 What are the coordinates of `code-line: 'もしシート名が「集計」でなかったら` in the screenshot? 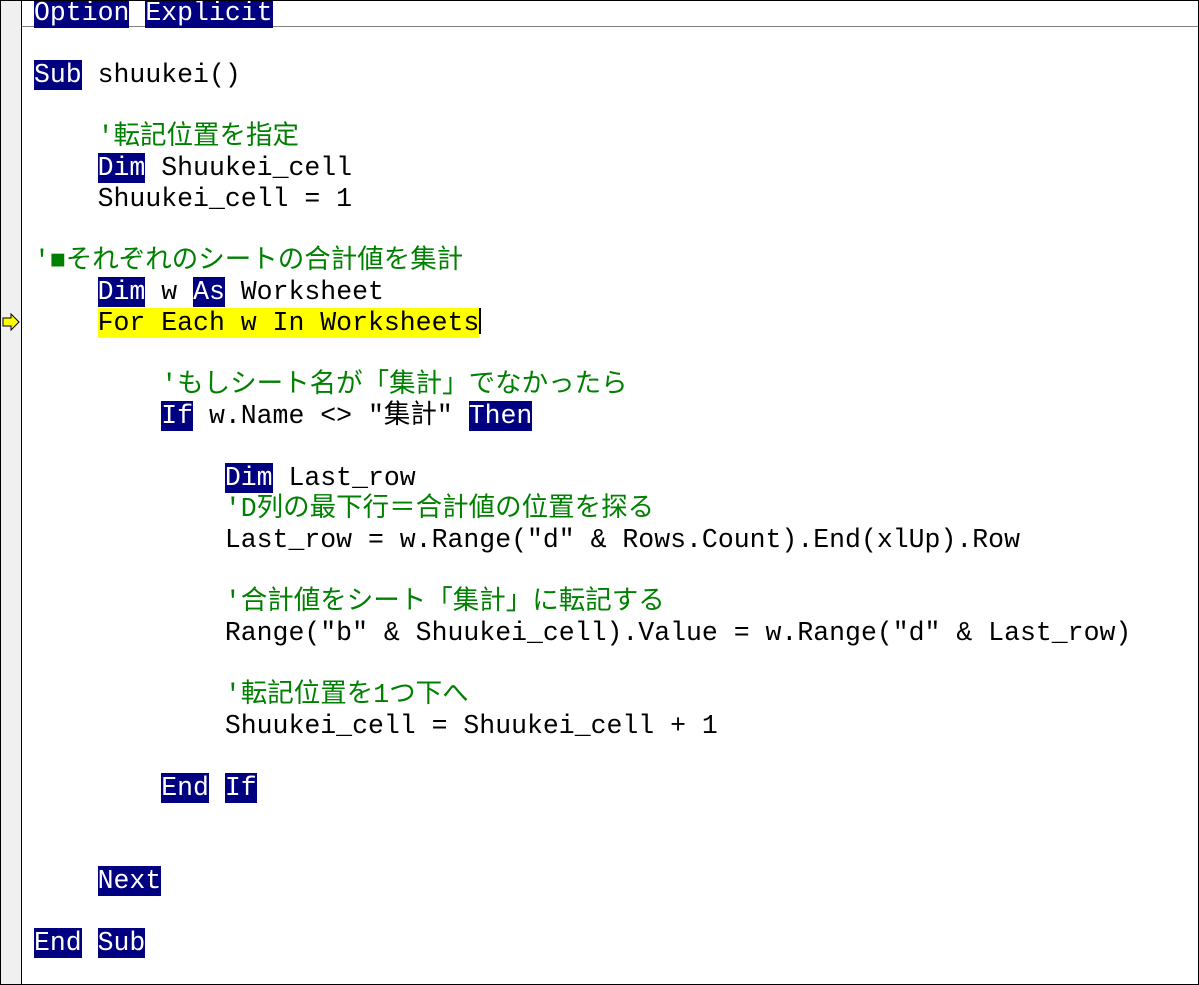 It's located at (616, 385).